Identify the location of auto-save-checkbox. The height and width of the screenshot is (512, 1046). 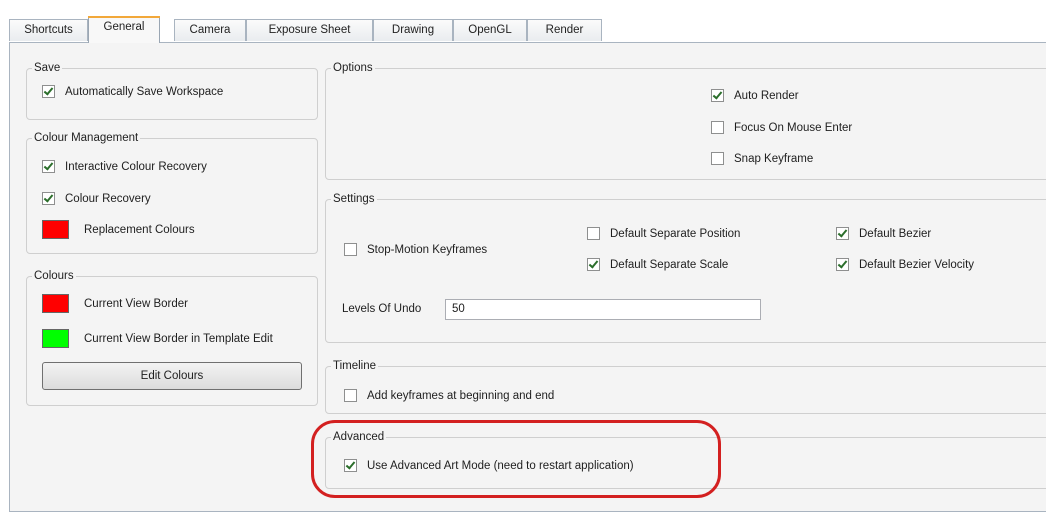
(48, 91).